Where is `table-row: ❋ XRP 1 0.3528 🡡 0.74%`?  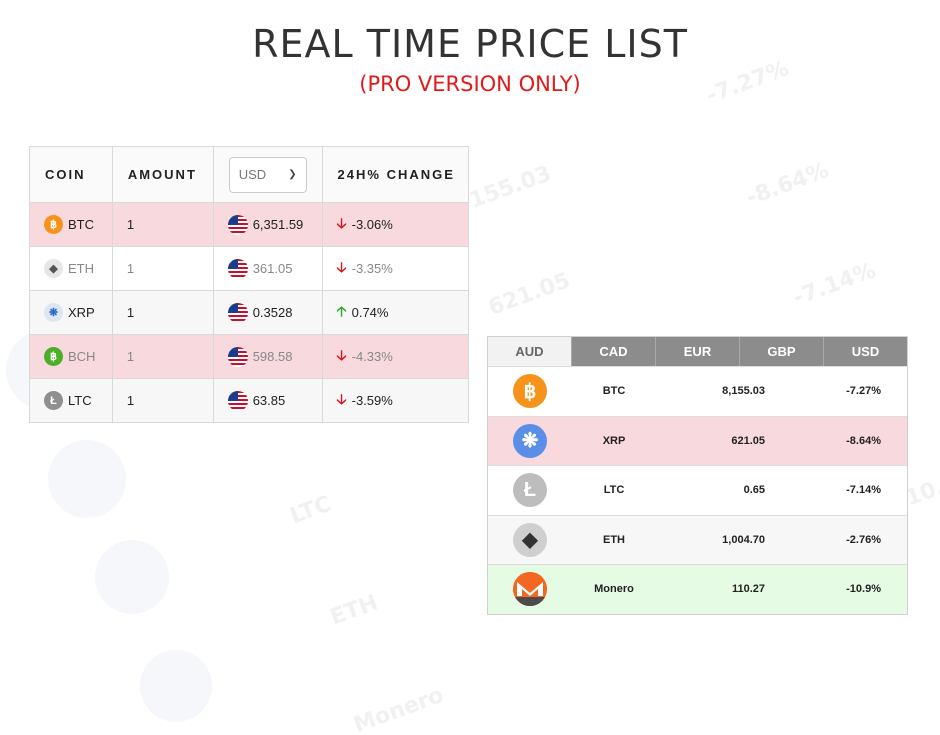
table-row: ❋ XRP 1 0.3528 🡡 0.74% is located at coordinates (249, 312).